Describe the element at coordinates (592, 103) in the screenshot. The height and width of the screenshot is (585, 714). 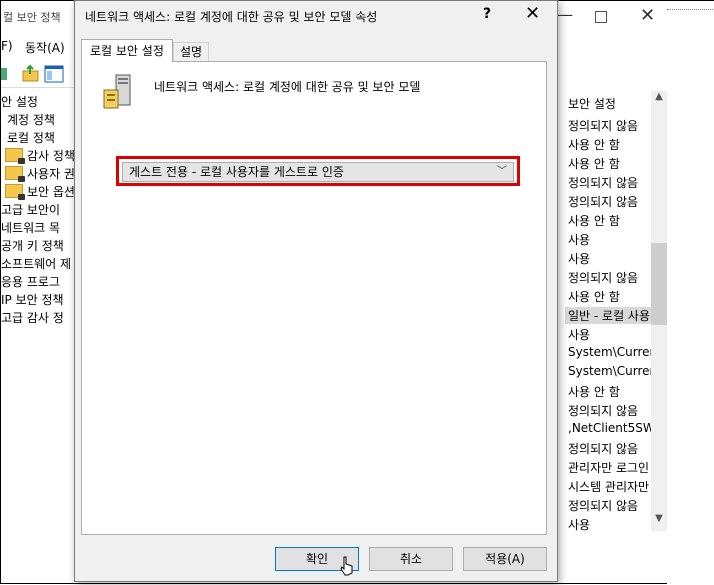
I see `list-header: 보안 설정` at that location.